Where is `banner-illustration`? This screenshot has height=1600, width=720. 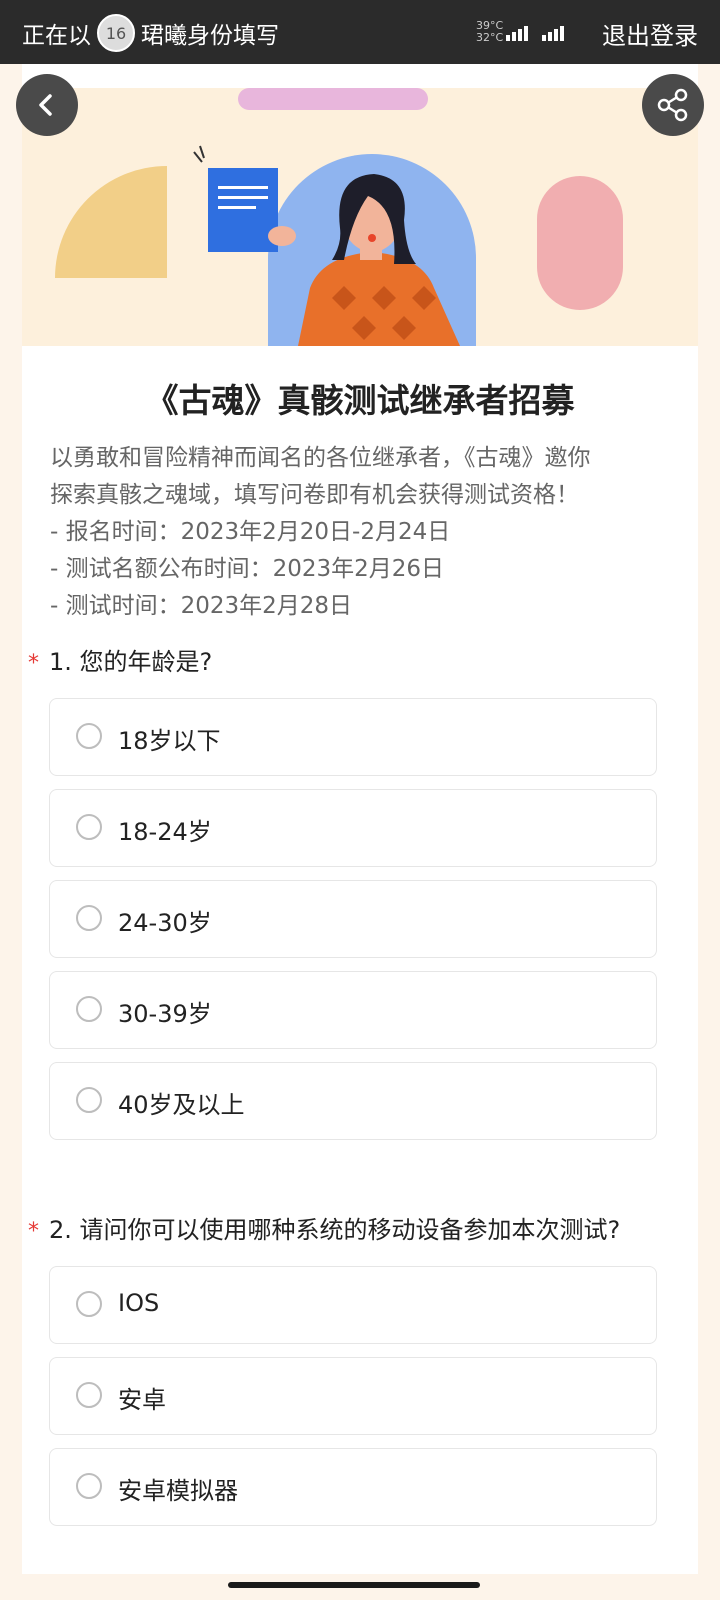 banner-illustration is located at coordinates (339, 217).